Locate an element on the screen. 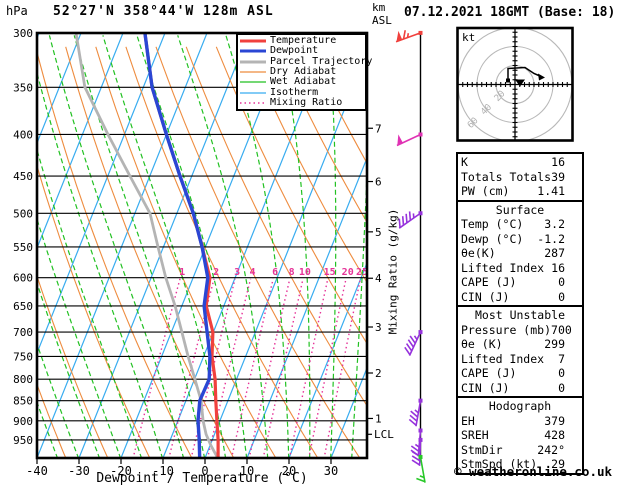 The height and width of the screenshot is (486, 629). stat-row: EH 379 is located at coordinates (520, 421).